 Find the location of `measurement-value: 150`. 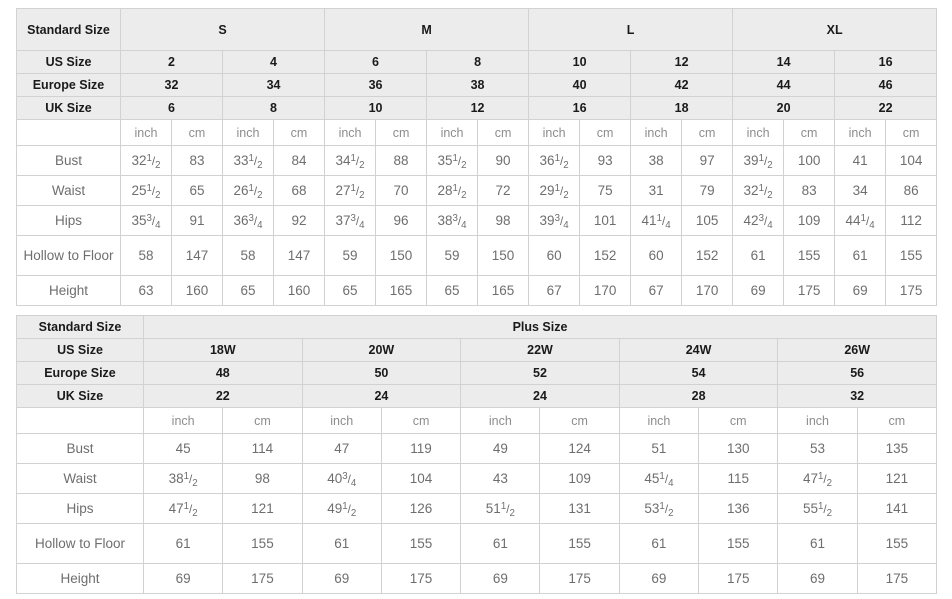

measurement-value: 150 is located at coordinates (503, 255).